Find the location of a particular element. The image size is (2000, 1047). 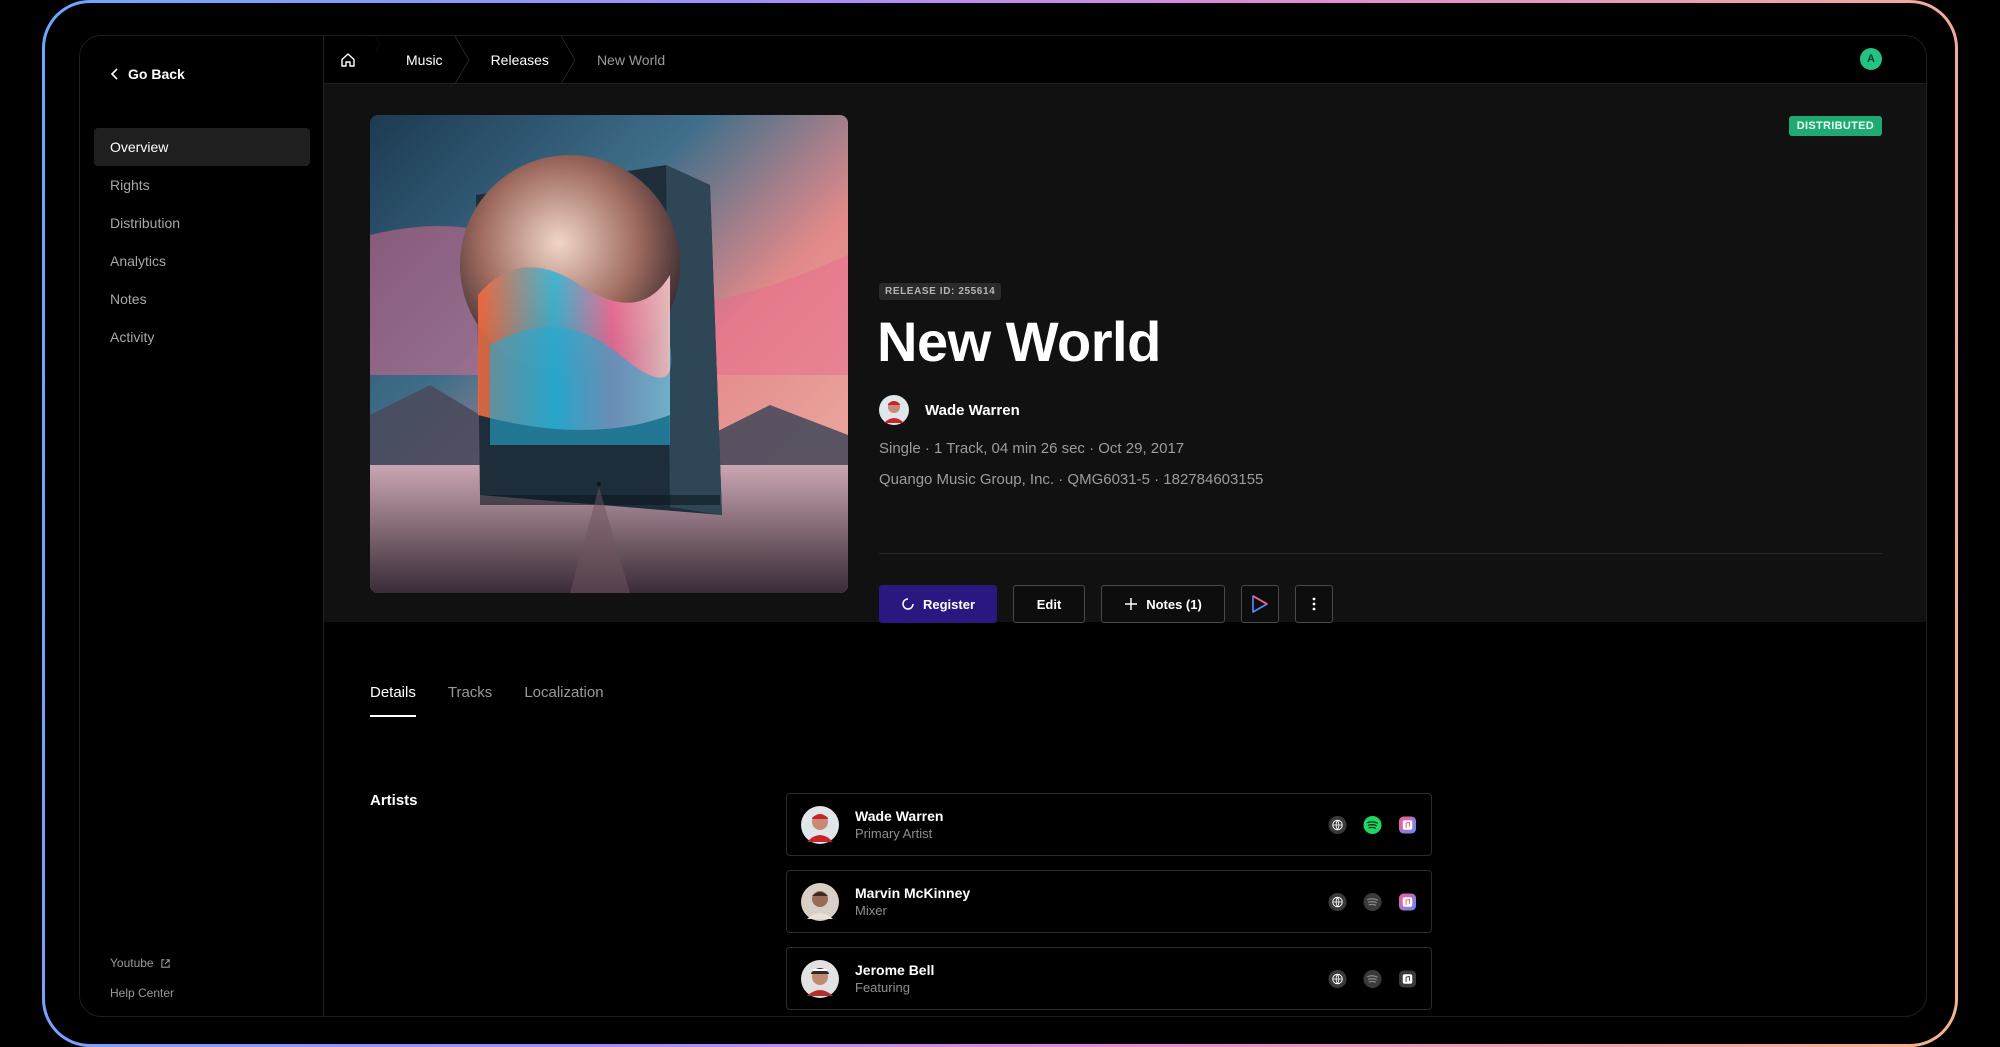

chevron-left-icon is located at coordinates (114, 74).